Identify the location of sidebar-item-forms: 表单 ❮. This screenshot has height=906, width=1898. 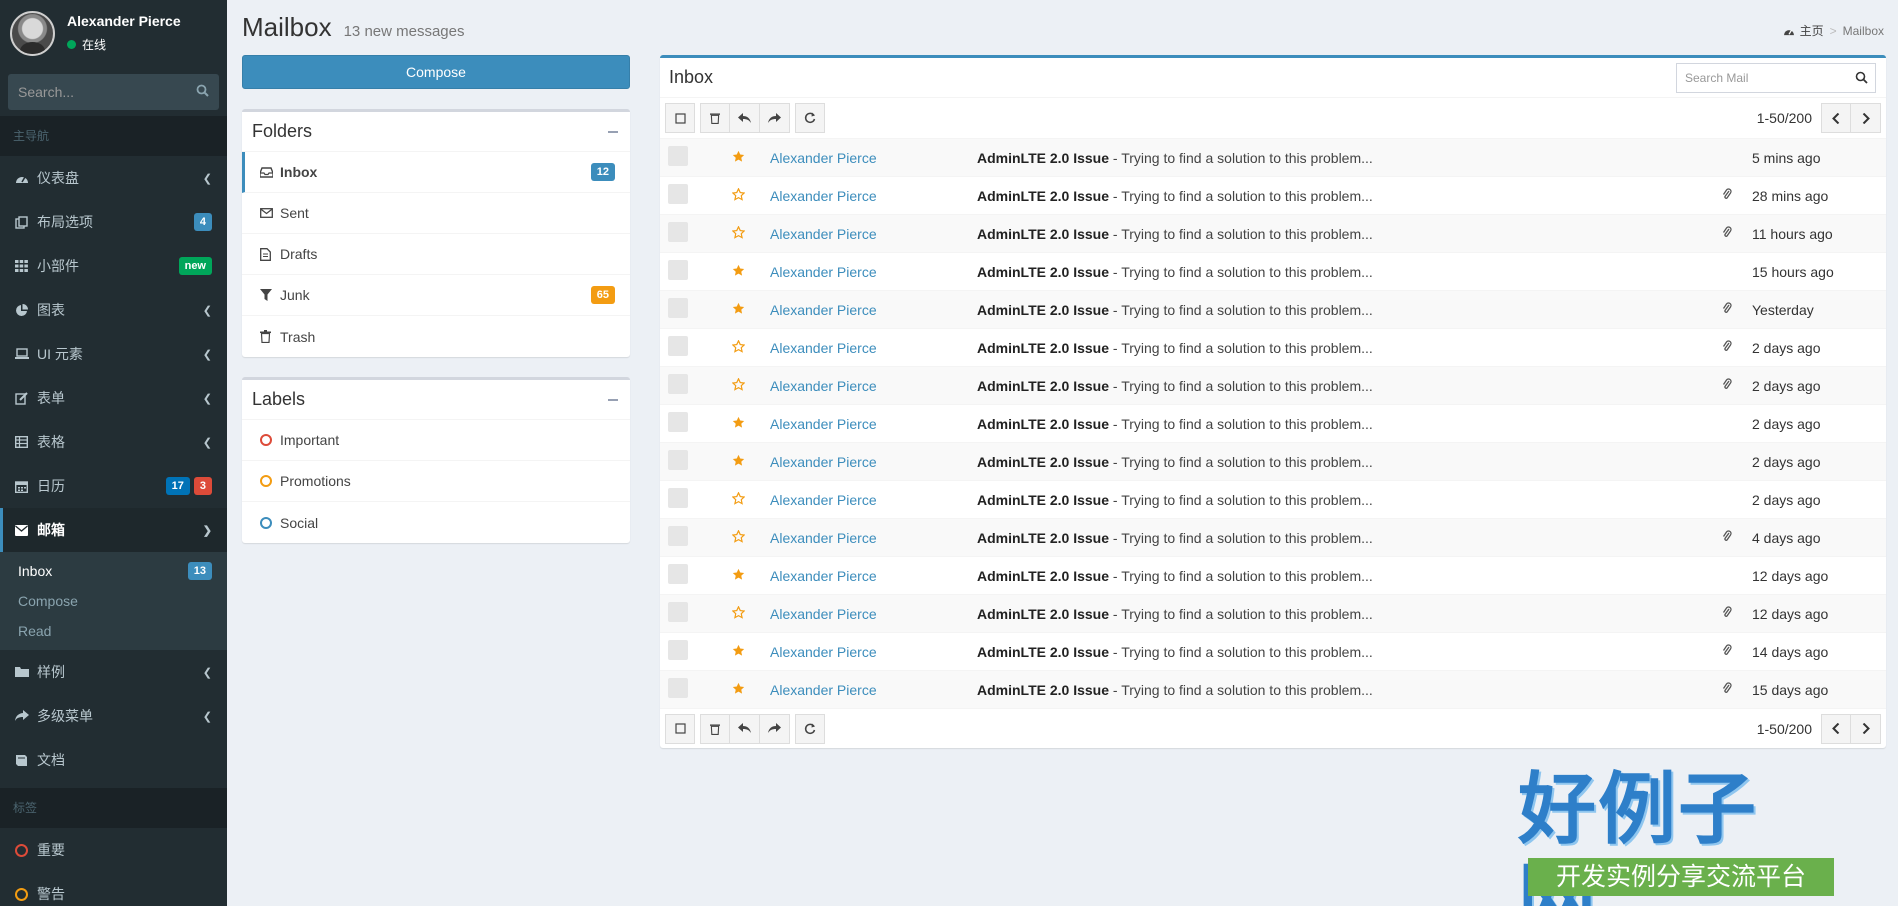
(113, 398).